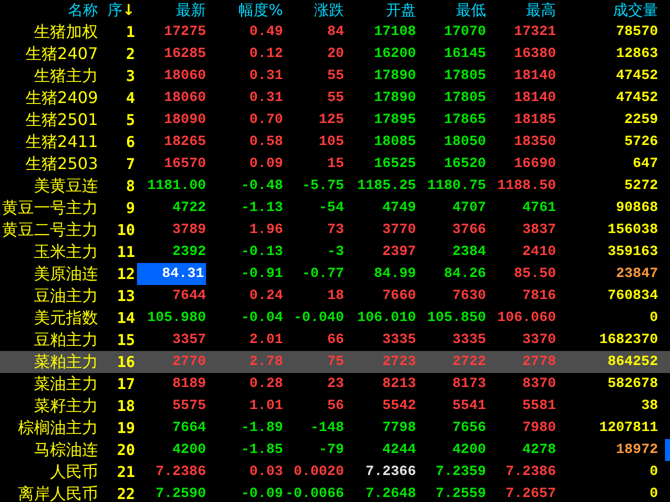  I want to click on table-cell: 0.03, so click(266, 472).